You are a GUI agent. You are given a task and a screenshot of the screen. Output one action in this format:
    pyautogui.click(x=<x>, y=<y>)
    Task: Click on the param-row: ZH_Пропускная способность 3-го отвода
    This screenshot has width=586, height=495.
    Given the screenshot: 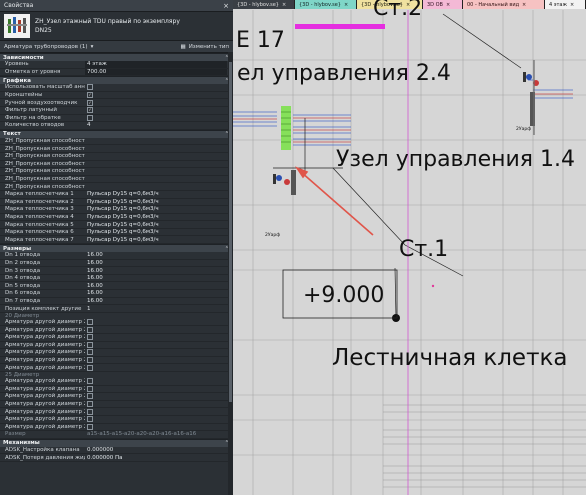 What is the action you would take?
    pyautogui.click(x=116, y=157)
    